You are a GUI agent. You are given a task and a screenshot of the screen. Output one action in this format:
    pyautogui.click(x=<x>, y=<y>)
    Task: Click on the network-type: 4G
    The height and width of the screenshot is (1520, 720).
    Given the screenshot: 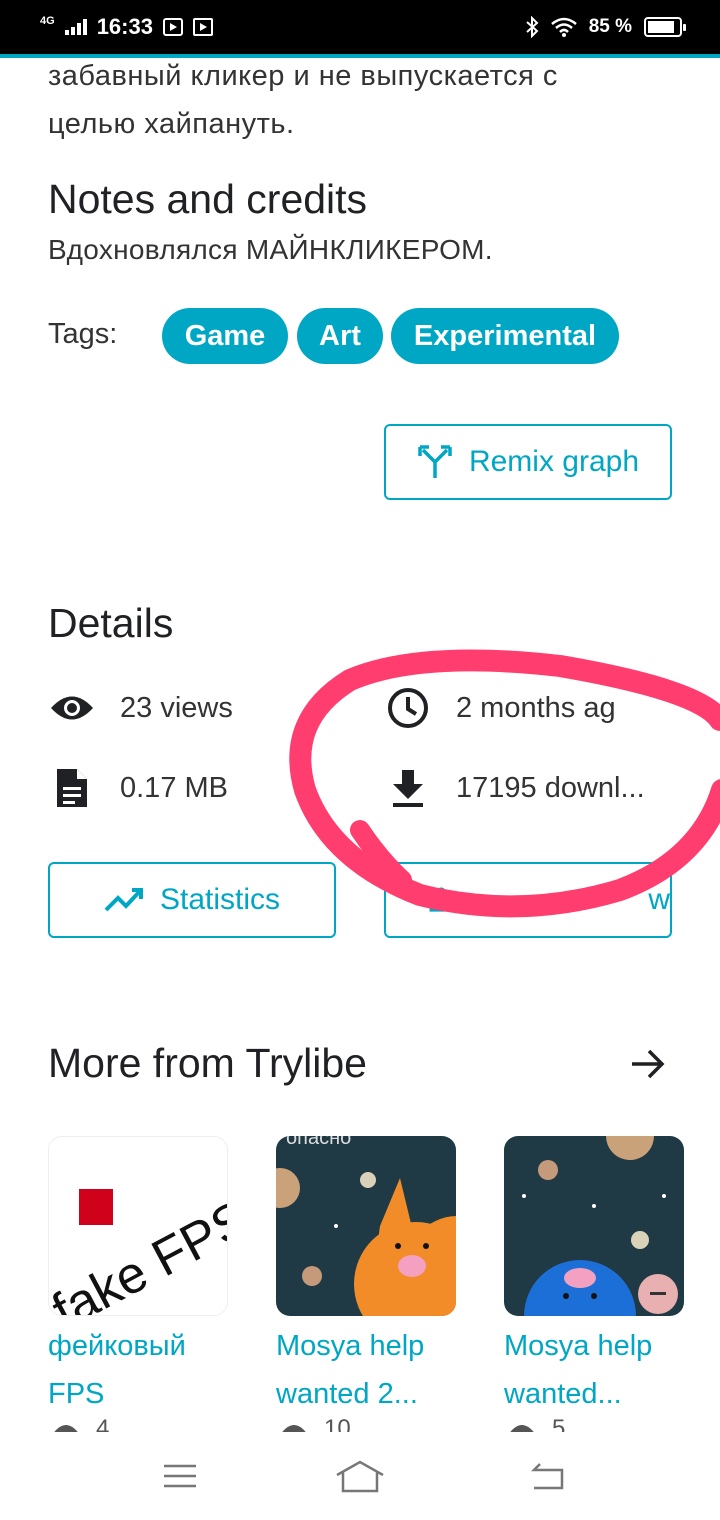 What is the action you would take?
    pyautogui.click(x=47, y=21)
    